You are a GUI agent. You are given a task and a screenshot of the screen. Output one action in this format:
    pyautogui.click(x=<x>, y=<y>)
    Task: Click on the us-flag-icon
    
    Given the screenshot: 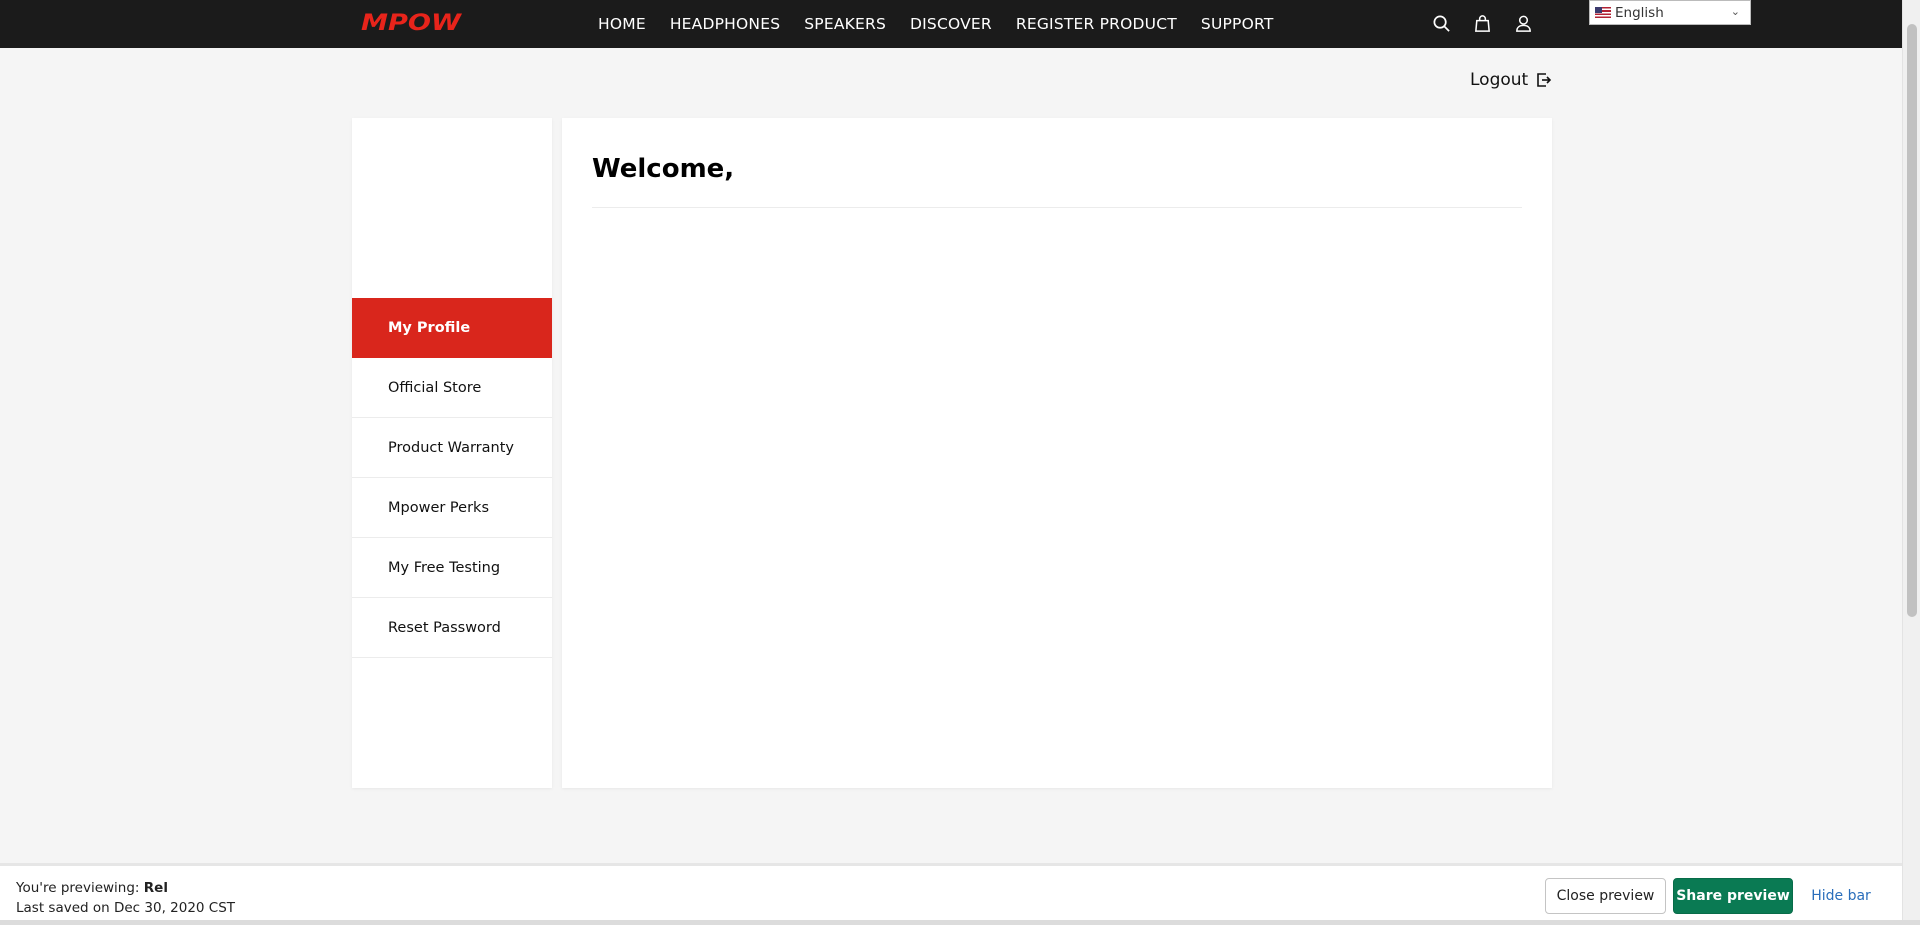 What is the action you would take?
    pyautogui.click(x=1603, y=12)
    